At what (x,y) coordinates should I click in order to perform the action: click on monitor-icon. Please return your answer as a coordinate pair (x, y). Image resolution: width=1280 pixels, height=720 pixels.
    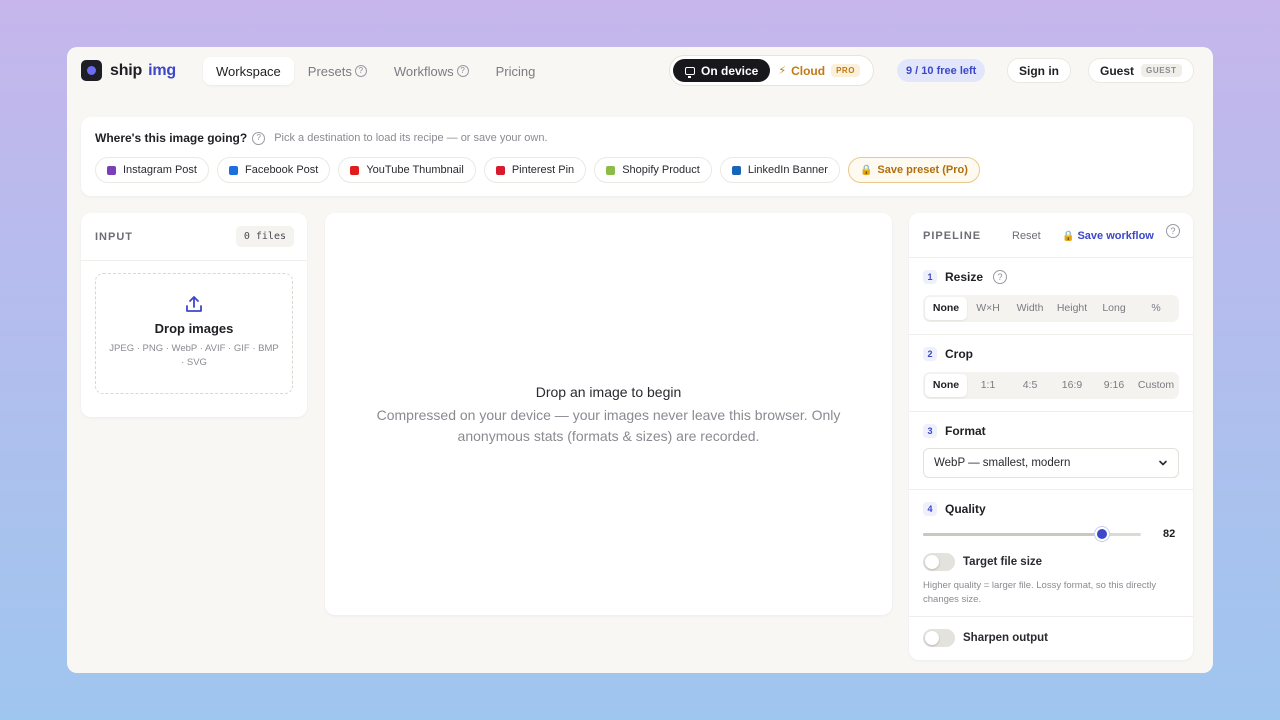
    Looking at the image, I should click on (690, 72).